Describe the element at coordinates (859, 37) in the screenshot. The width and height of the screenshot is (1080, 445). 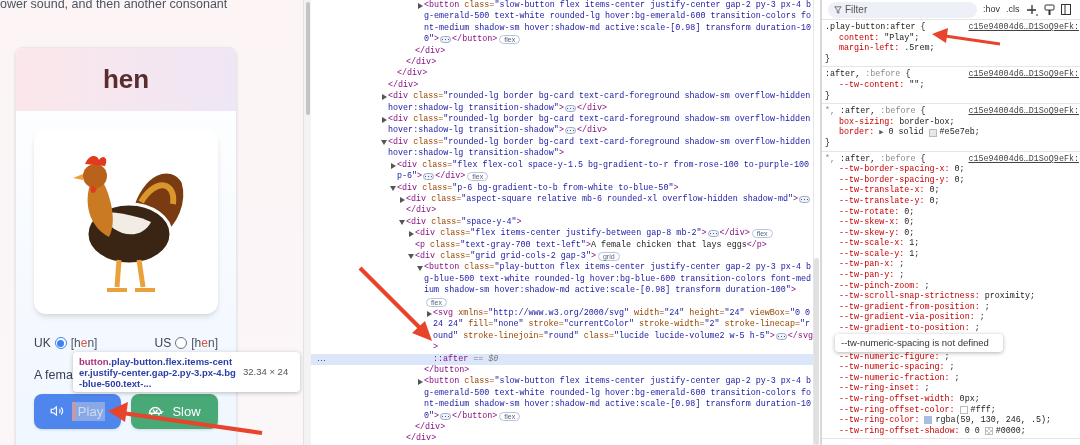
I see `css-property-name: content:` at that location.